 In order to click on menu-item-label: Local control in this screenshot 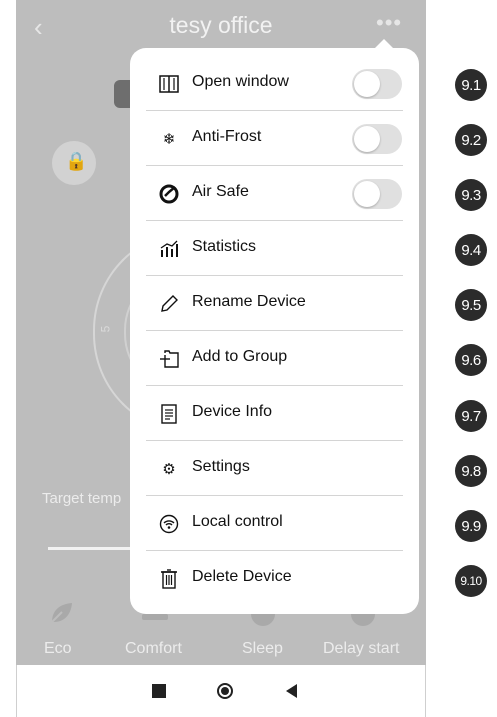, I will do `click(237, 521)`.